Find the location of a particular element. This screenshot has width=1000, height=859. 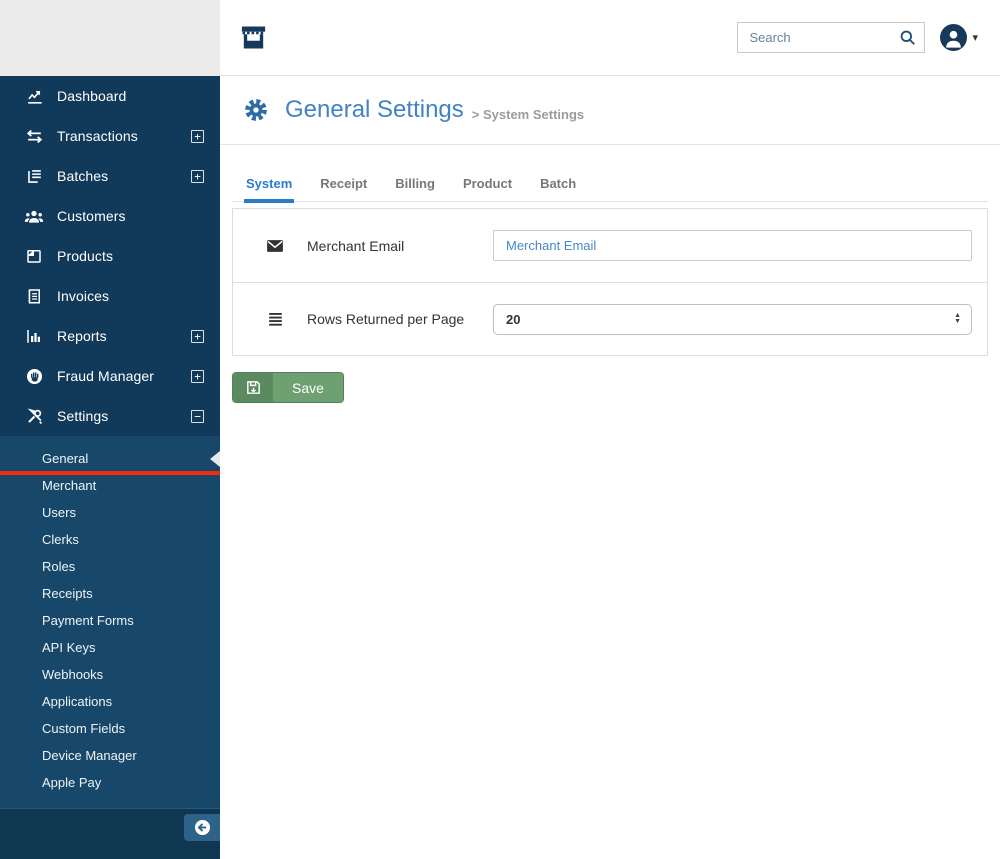

sidebar-item-fraud-manager: Fraud Manager + is located at coordinates (110, 376).